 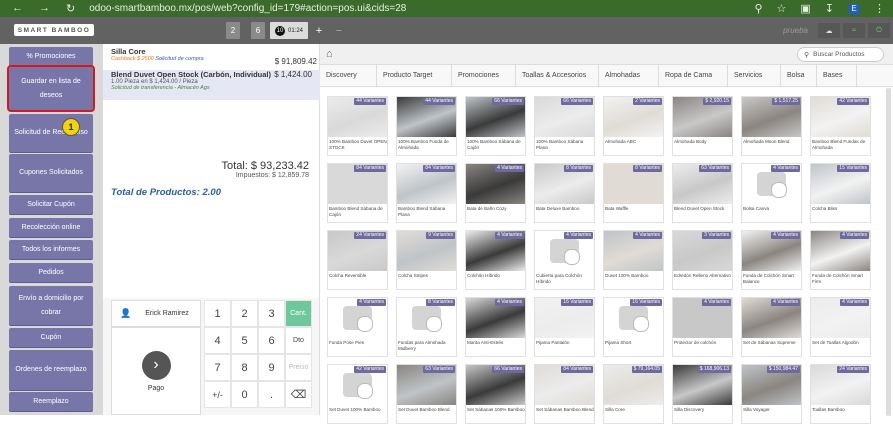 I want to click on product-card: 8 Variantes Bata Deluxe Bamboo, so click(x=564, y=193).